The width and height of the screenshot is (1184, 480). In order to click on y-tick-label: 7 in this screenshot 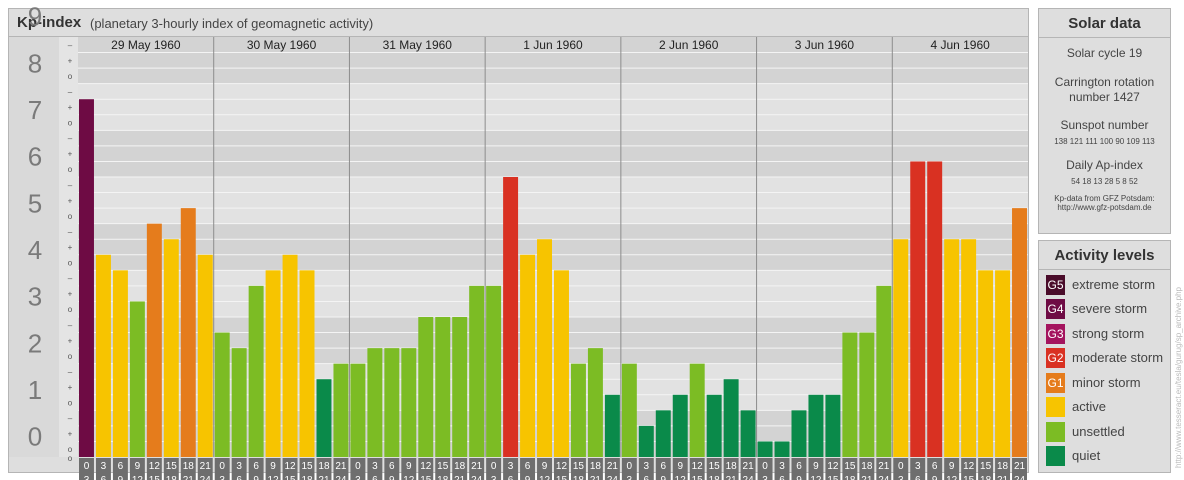, I will do `click(35, 110)`.